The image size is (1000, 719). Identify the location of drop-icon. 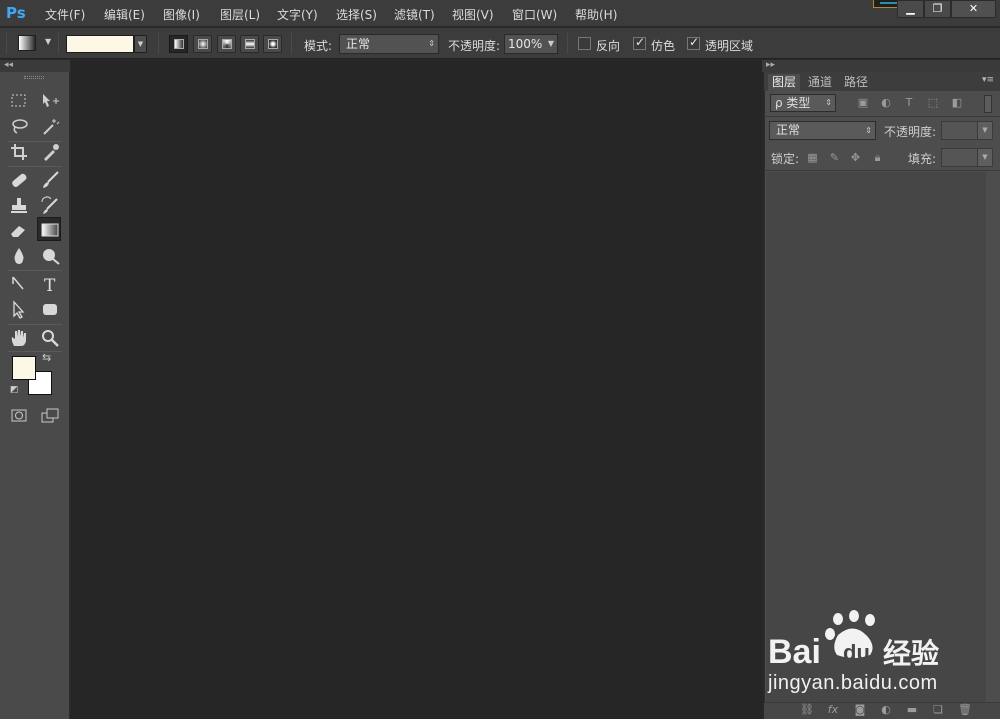
(19, 256).